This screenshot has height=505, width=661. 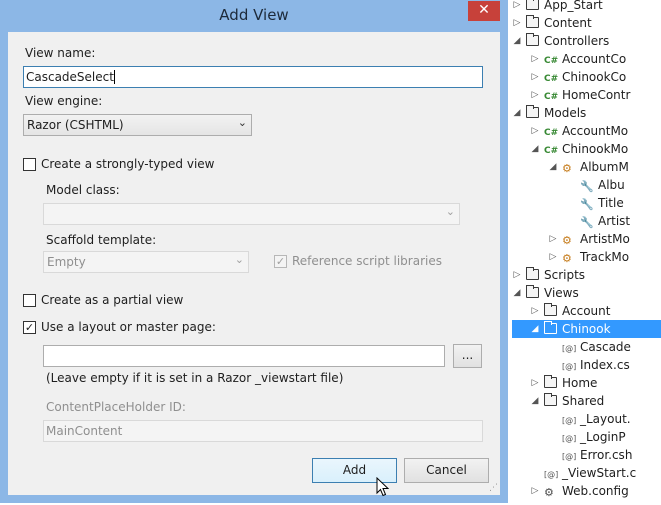 What do you see at coordinates (586, 293) in the screenshot?
I see `tree-item: ◢ Views` at bounding box center [586, 293].